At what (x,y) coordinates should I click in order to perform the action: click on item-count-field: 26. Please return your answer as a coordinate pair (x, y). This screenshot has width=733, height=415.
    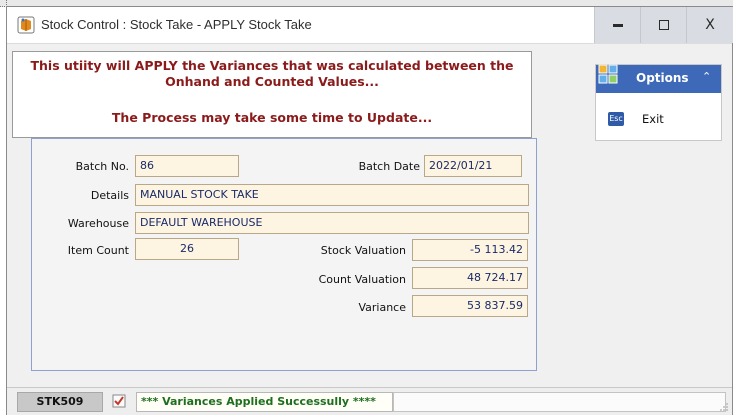
    Looking at the image, I should click on (187, 249).